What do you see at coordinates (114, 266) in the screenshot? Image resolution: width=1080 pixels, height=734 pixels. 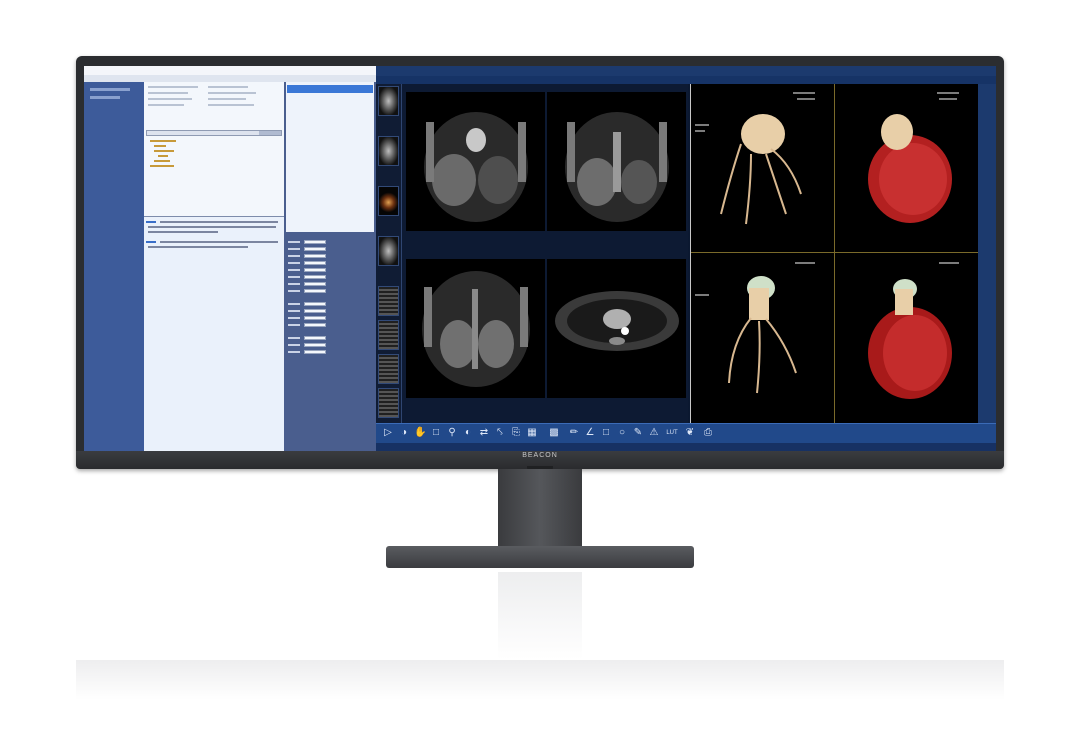 I see `report-app-sidebar` at bounding box center [114, 266].